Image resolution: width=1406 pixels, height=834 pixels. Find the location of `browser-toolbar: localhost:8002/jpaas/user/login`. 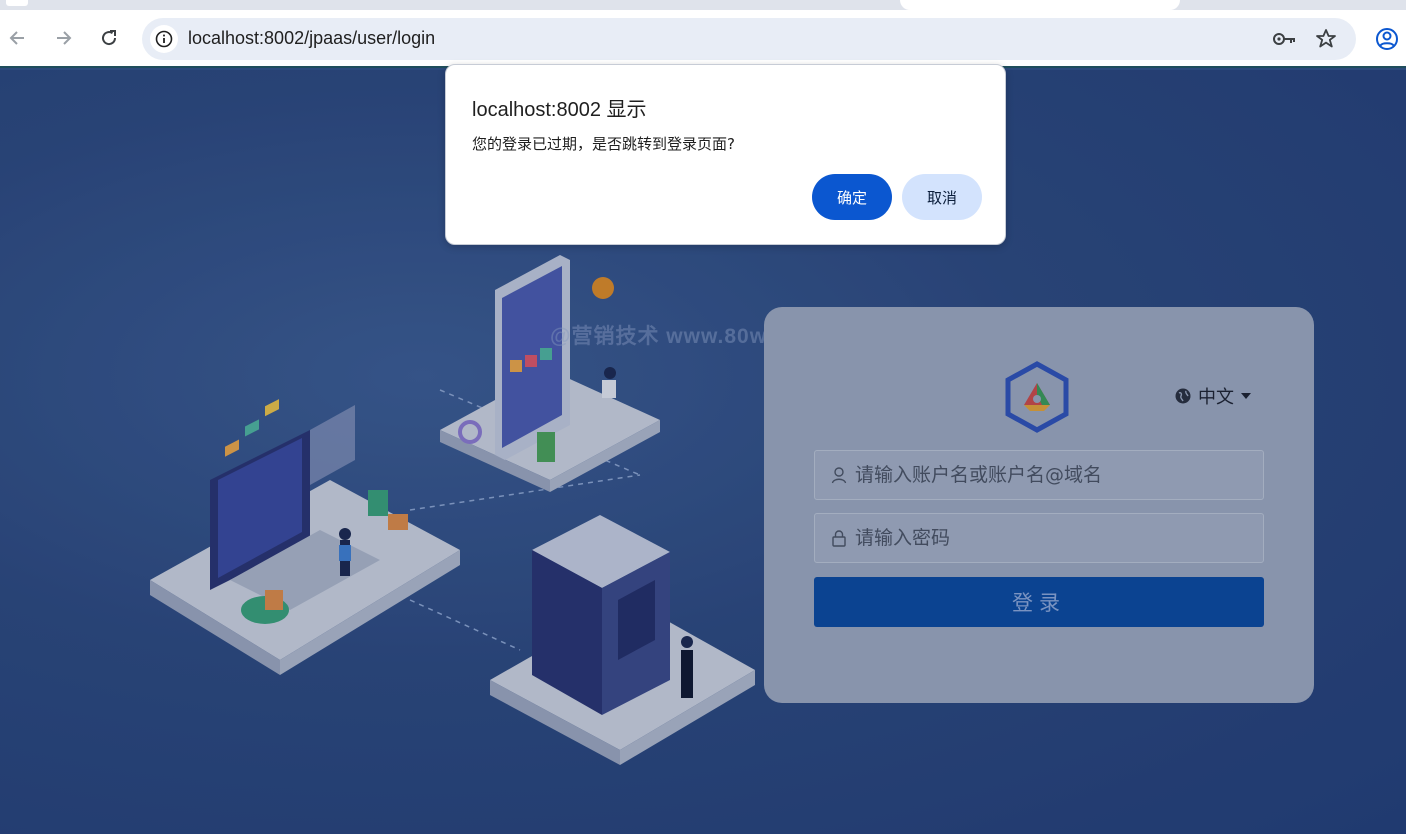

browser-toolbar: localhost:8002/jpaas/user/login is located at coordinates (703, 39).